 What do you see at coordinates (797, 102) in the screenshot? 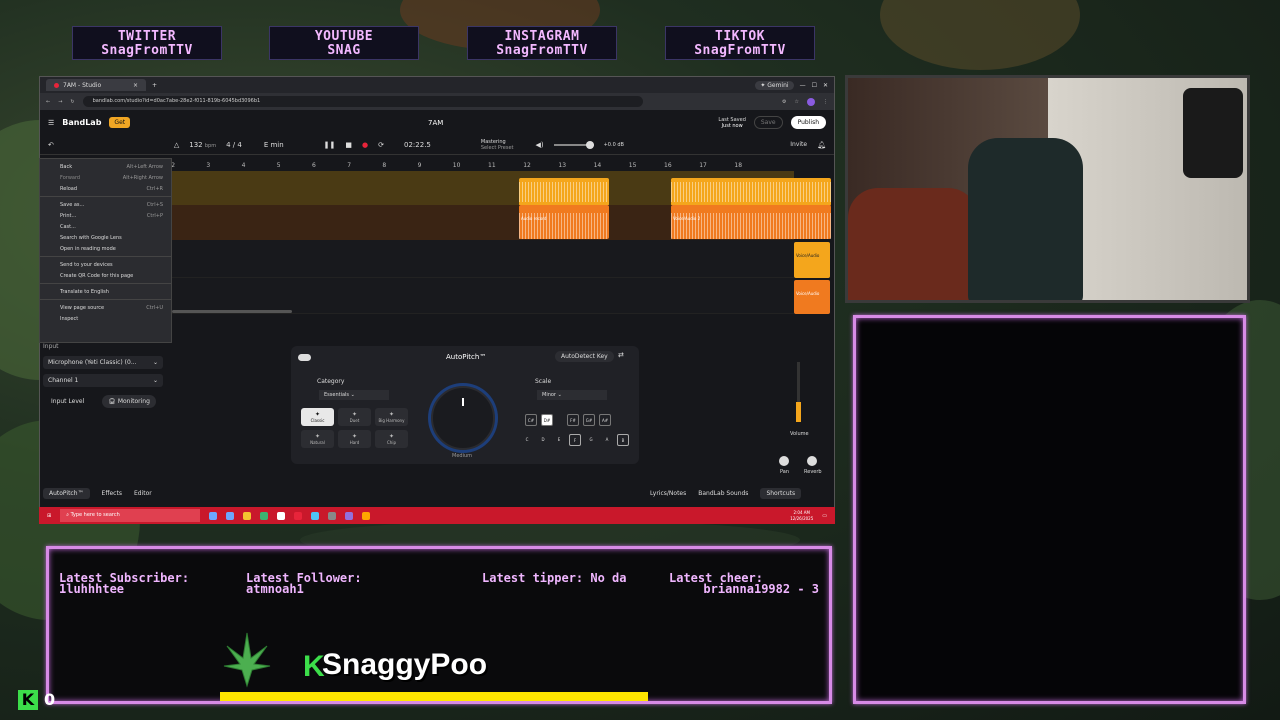
I see `bookmark-icon: ☆` at bounding box center [797, 102].